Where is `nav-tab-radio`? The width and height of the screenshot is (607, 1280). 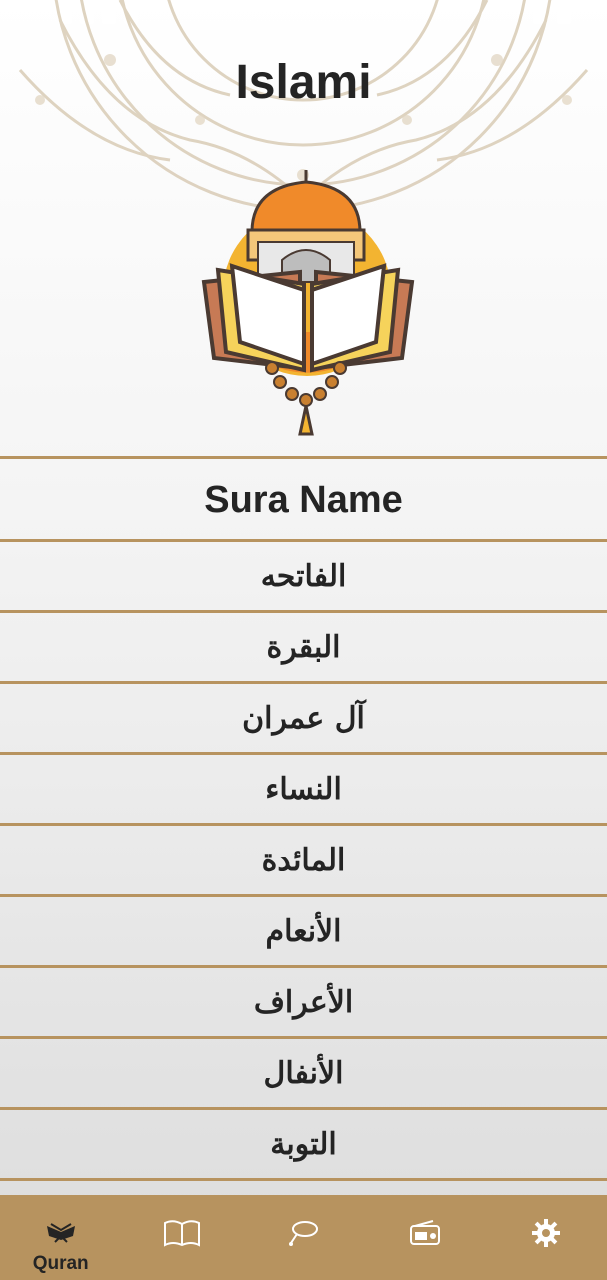 nav-tab-radio is located at coordinates (424, 1224).